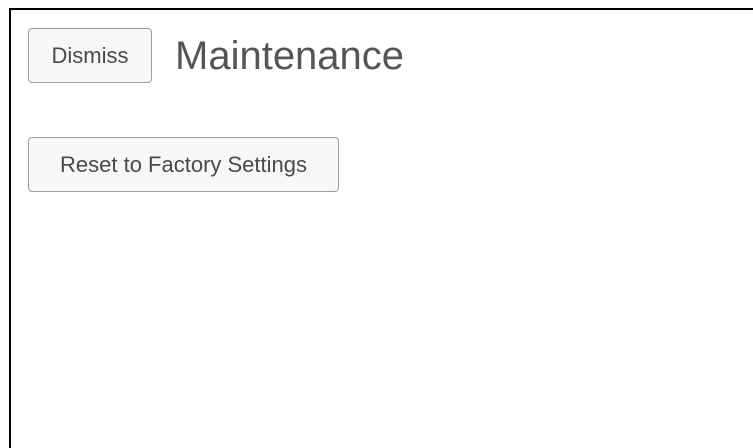 This screenshot has height=448, width=753. I want to click on reset-factory-settings-button: Reset to Factory Settings, so click(183, 164).